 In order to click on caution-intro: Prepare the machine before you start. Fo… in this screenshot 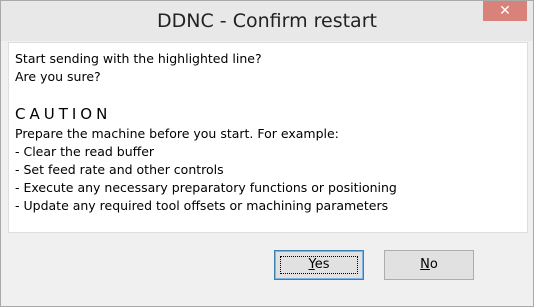, I will do `click(177, 133)`.